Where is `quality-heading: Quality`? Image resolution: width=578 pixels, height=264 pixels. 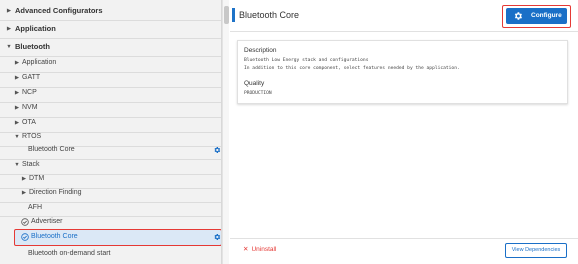 quality-heading: Quality is located at coordinates (254, 83).